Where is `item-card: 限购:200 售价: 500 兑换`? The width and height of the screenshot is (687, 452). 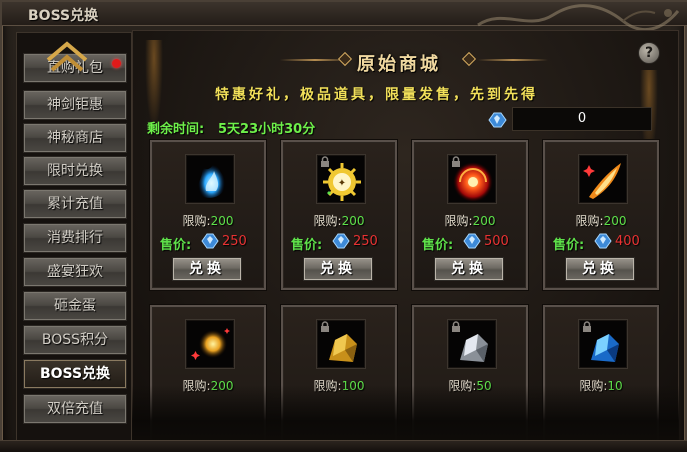 item-card: 限购:200 售价: 500 兑换 is located at coordinates (470, 215).